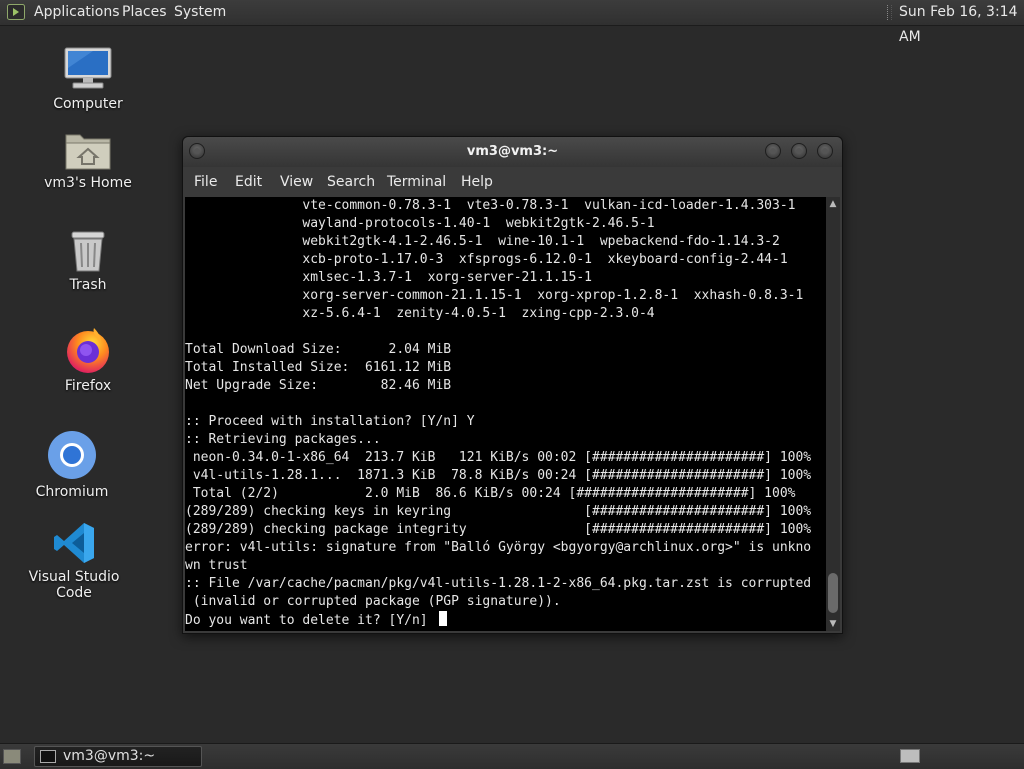  I want to click on terminal-menubar: File Edit View Search Terminal Help, so click(512, 182).